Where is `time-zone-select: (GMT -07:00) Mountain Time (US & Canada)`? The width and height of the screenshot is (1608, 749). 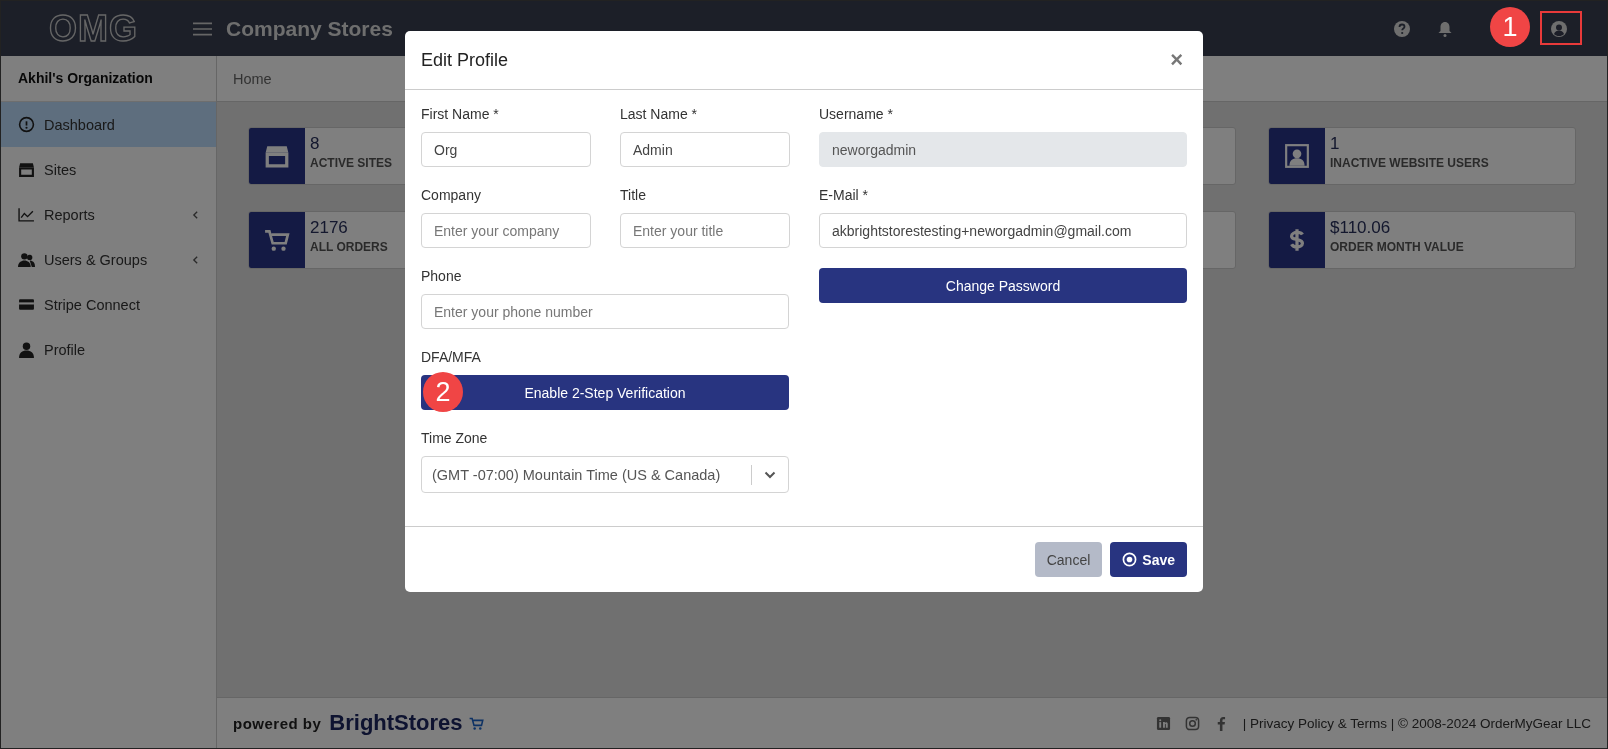
time-zone-select: (GMT -07:00) Mountain Time (US & Canada) is located at coordinates (605, 474).